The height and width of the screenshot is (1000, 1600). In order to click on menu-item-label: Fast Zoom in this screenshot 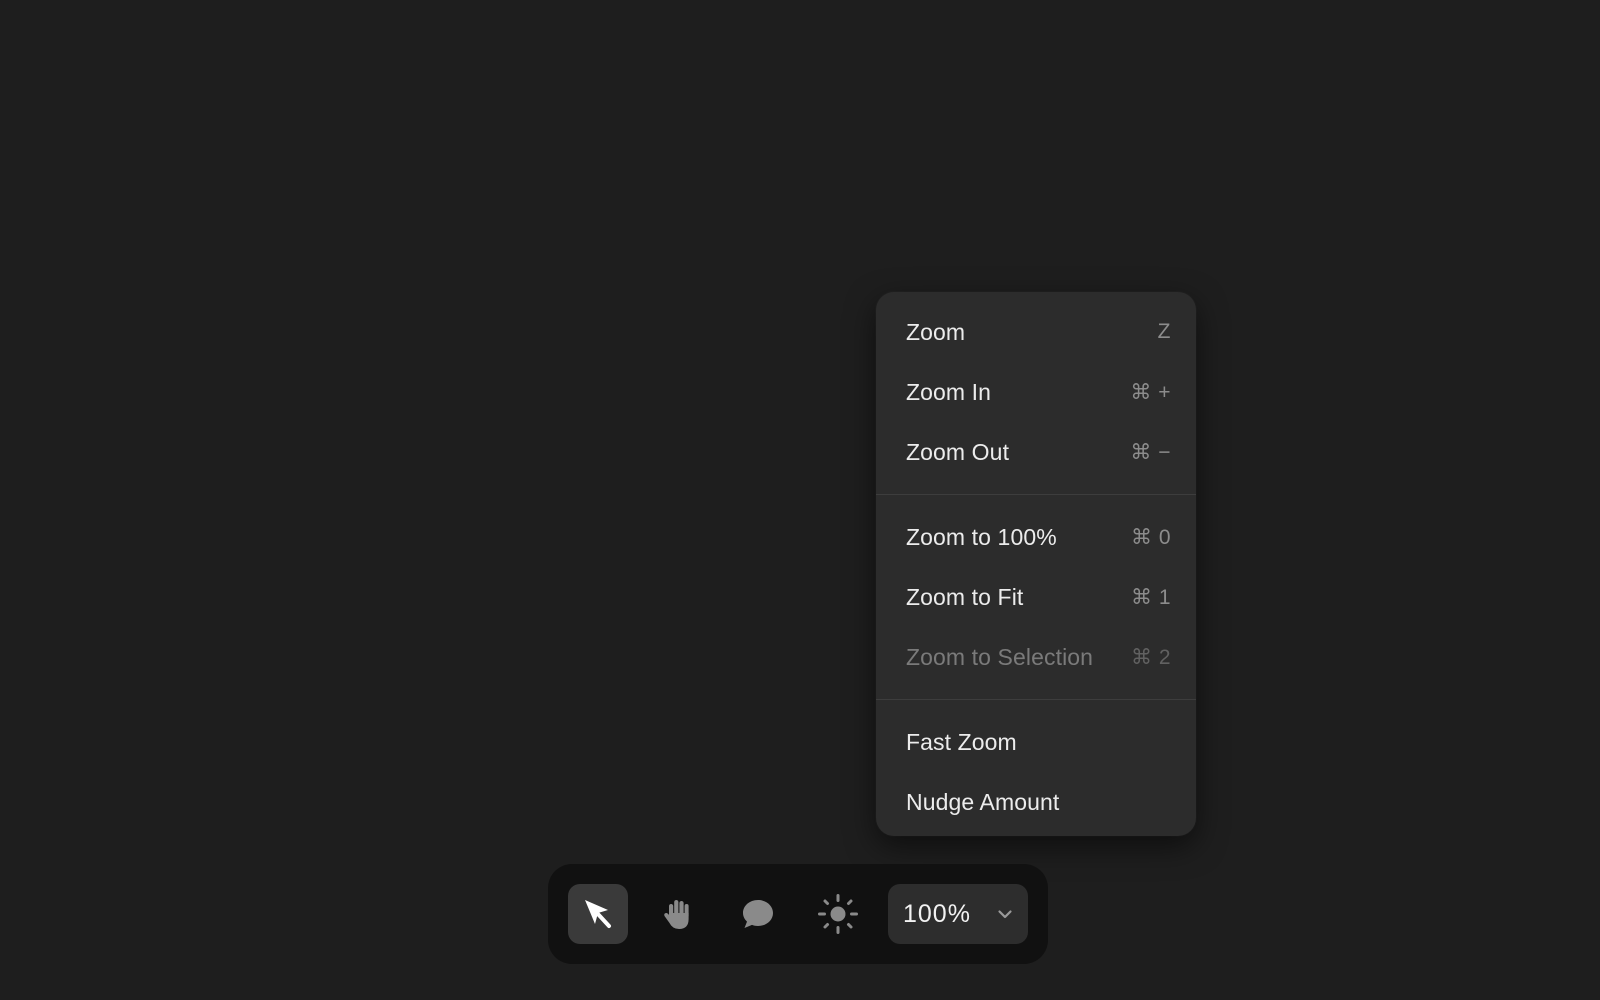, I will do `click(961, 741)`.